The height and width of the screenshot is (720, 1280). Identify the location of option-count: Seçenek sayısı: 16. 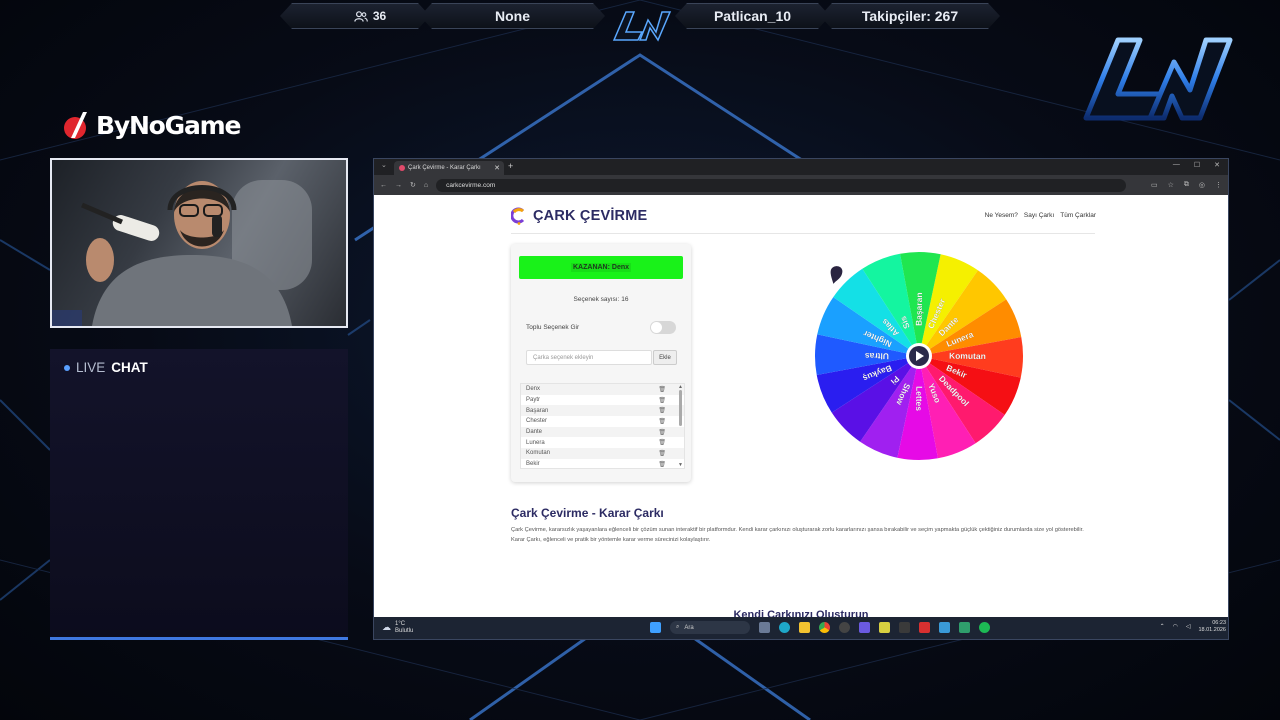
(601, 299).